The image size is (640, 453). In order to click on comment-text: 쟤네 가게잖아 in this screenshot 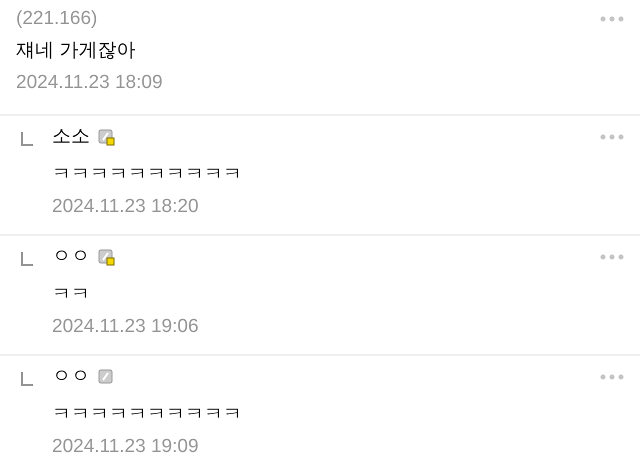, I will do `click(76, 51)`.